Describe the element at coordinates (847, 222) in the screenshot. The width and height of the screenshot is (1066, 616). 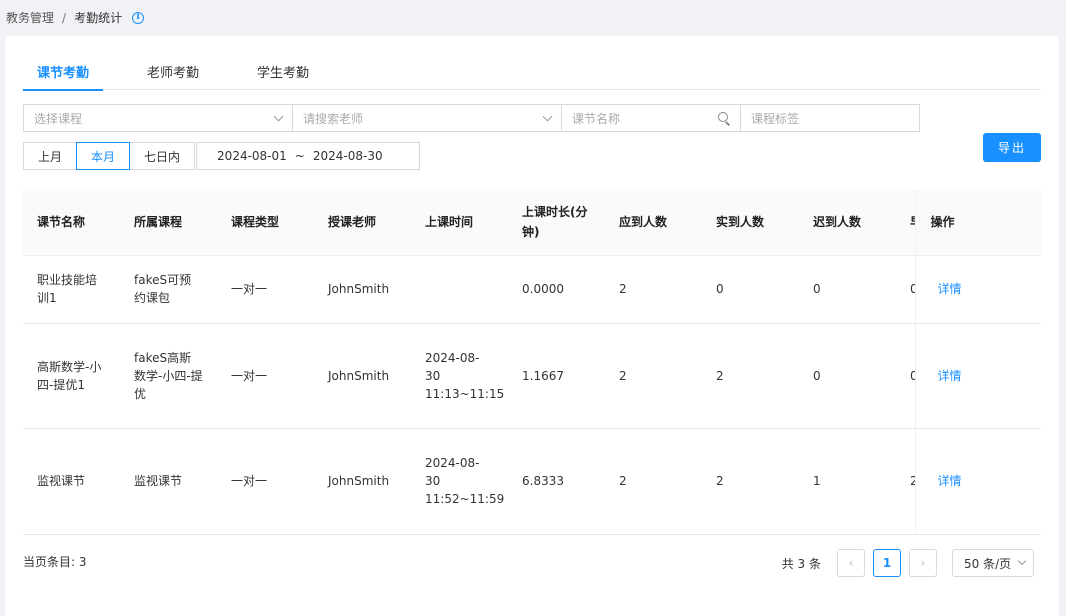
I see `header-late: 迟到人数` at that location.